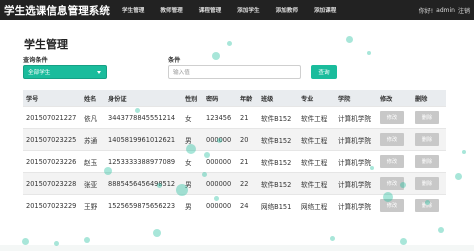  I want to click on nav-link-teacher-management: 教师管理, so click(171, 10).